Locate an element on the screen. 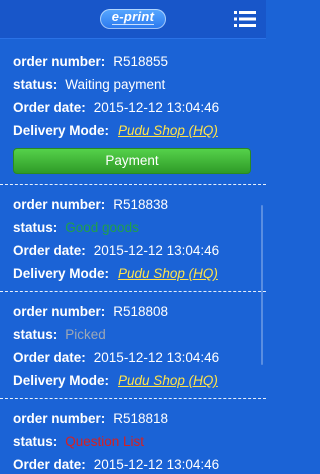  status-value: Waiting payment is located at coordinates (115, 84).